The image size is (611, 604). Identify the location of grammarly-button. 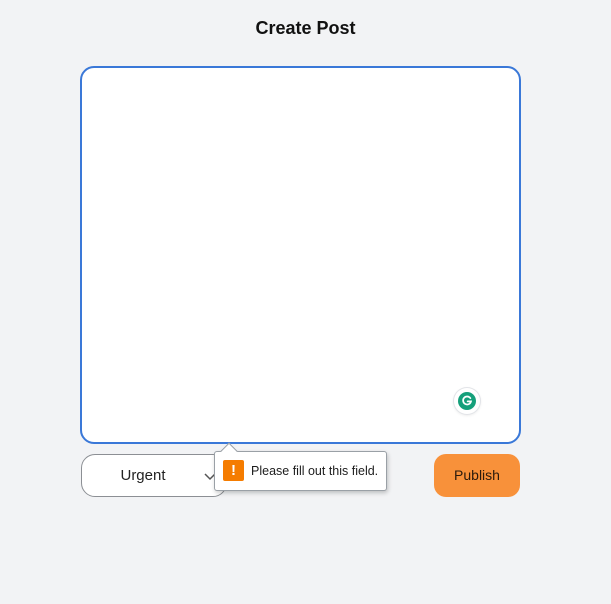
(467, 401).